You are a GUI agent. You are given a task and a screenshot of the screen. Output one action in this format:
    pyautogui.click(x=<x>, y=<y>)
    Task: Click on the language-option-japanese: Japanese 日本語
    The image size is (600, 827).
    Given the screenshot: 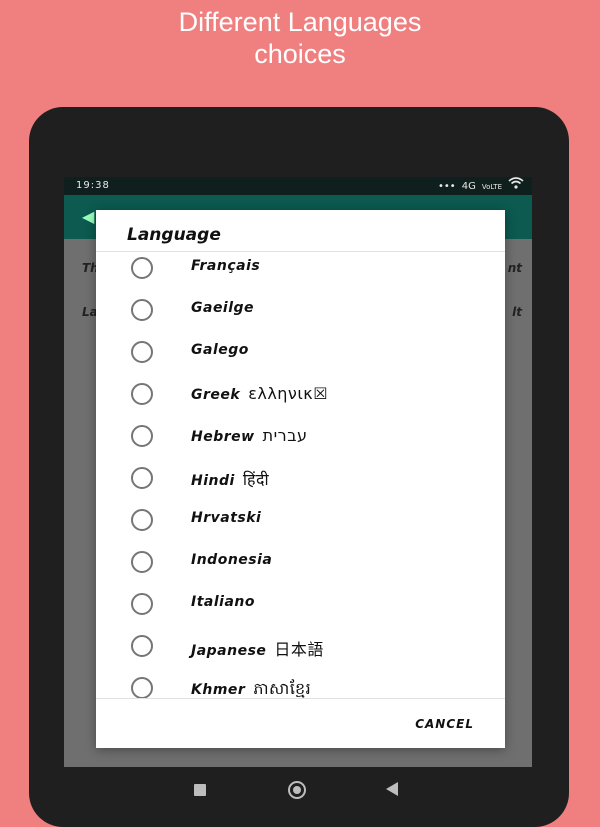 What is the action you would take?
    pyautogui.click(x=300, y=651)
    